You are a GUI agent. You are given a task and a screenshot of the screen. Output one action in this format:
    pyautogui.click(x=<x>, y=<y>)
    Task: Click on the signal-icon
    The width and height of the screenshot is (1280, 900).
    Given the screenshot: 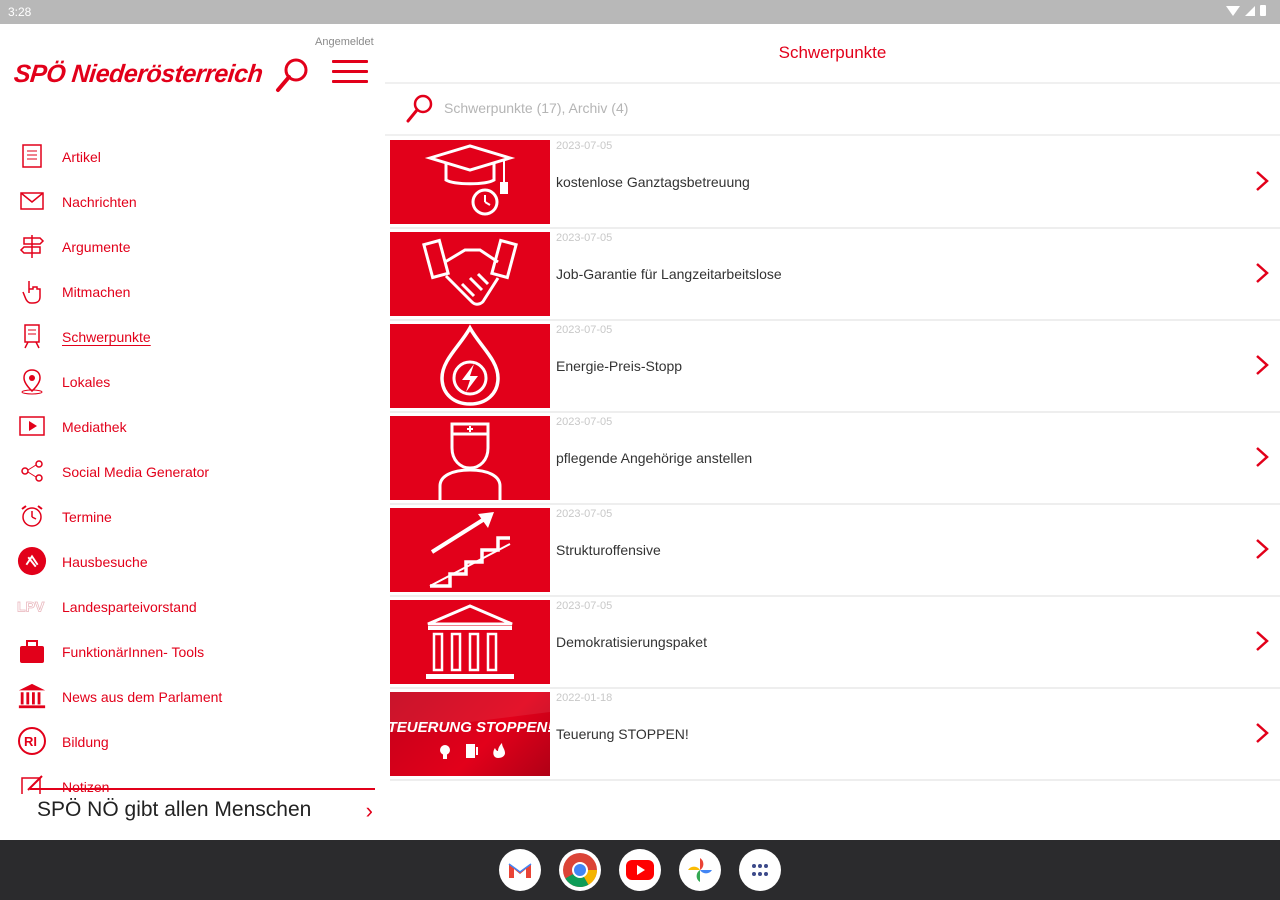 What is the action you would take?
    pyautogui.click(x=1250, y=10)
    